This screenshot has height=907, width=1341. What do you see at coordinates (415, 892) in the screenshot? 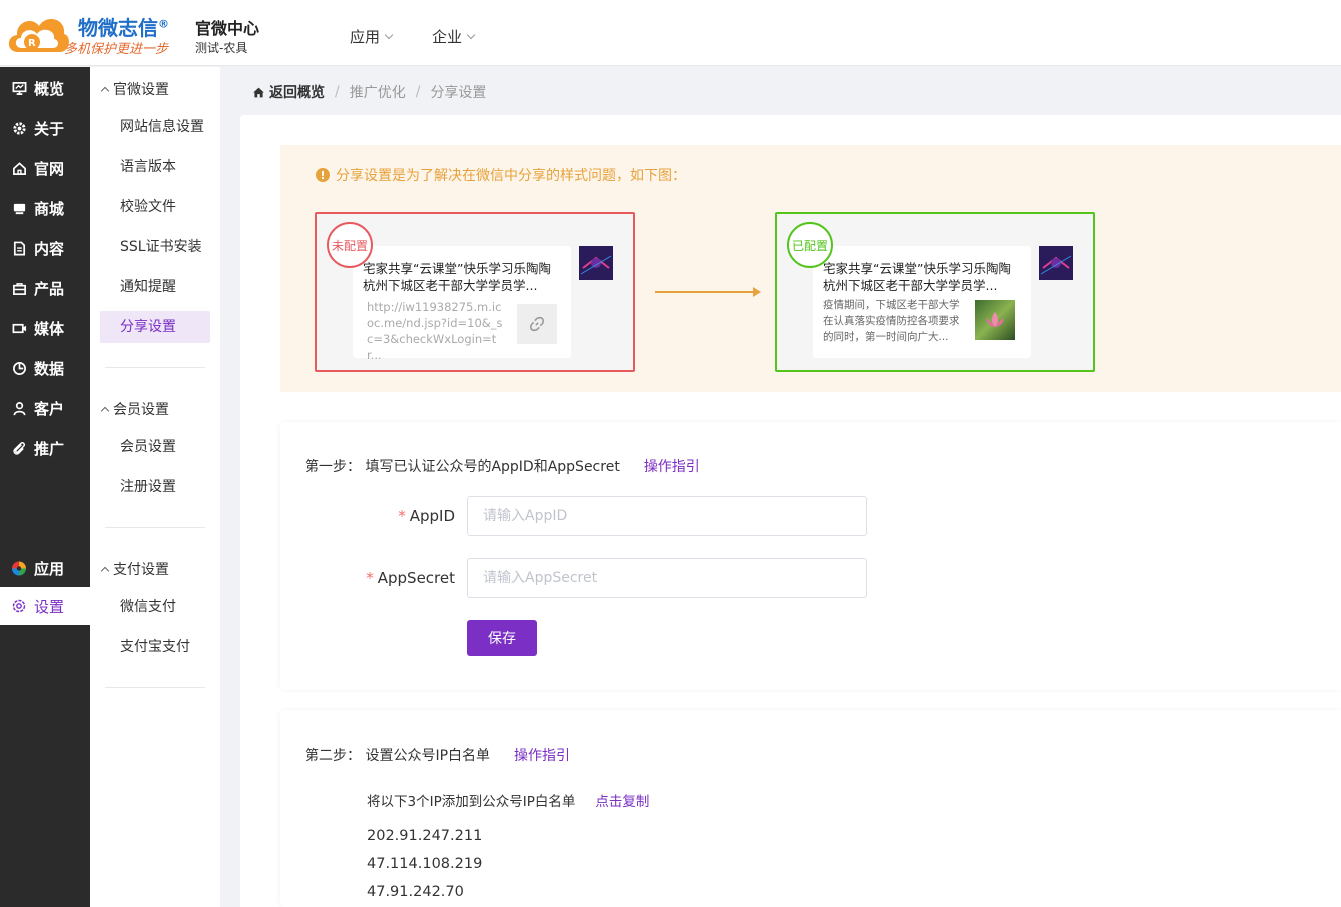
I see `ip-address: 47.91.242.70` at bounding box center [415, 892].